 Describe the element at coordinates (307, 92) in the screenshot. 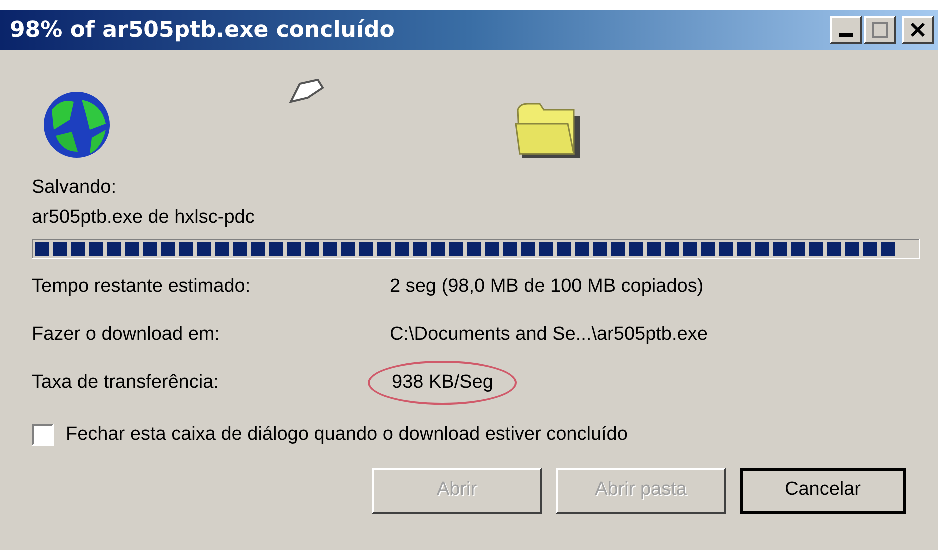

I see `paper-icon` at that location.